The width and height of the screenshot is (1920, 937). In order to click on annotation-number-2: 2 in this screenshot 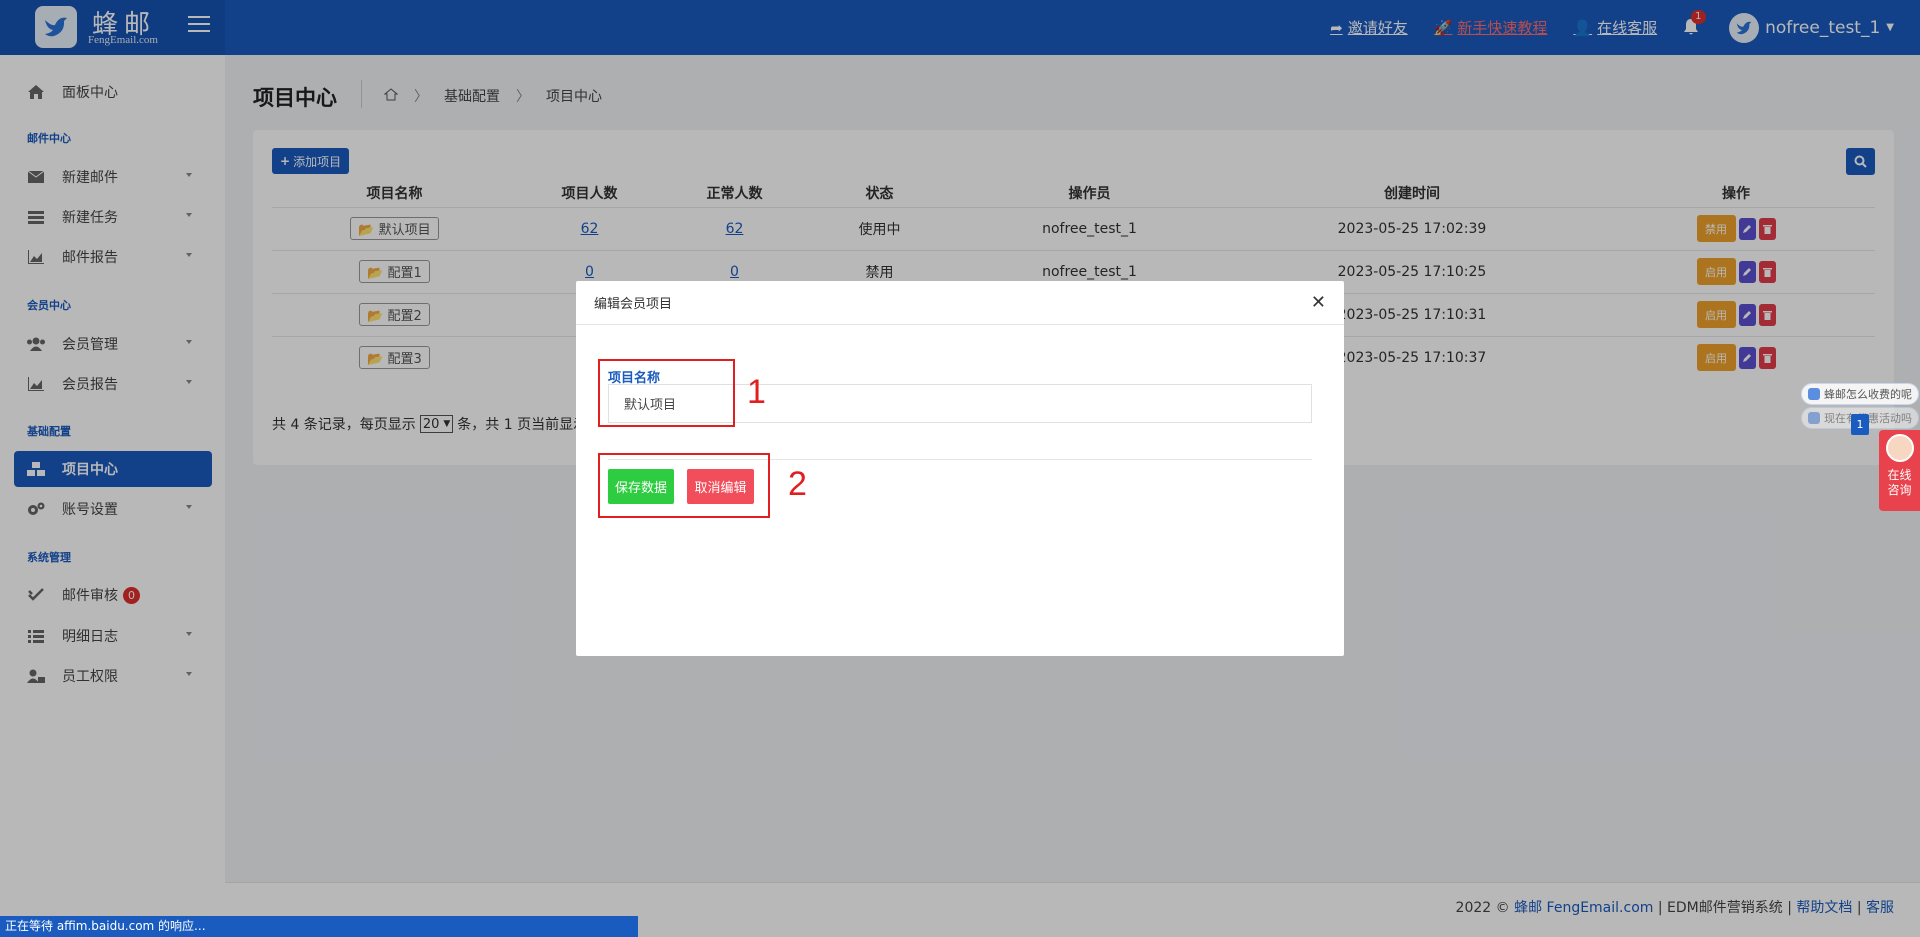, I will do `click(797, 484)`.